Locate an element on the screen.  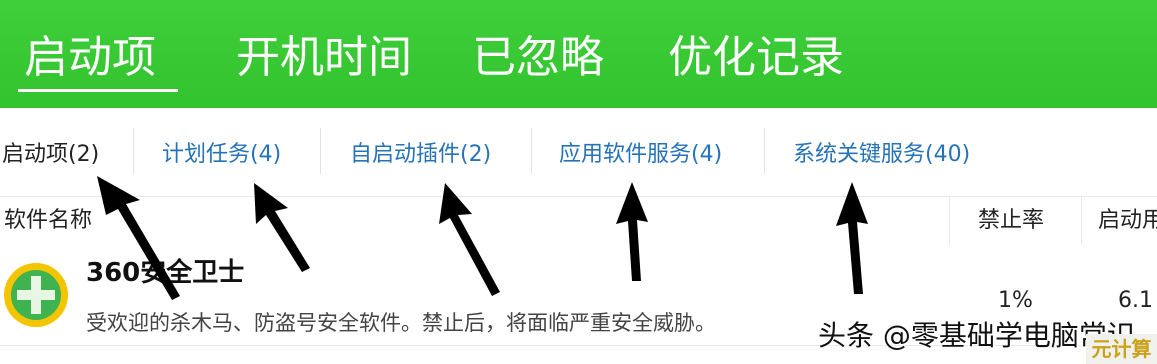
column-header-startup-time: 启动用 is located at coordinates (1127, 221).